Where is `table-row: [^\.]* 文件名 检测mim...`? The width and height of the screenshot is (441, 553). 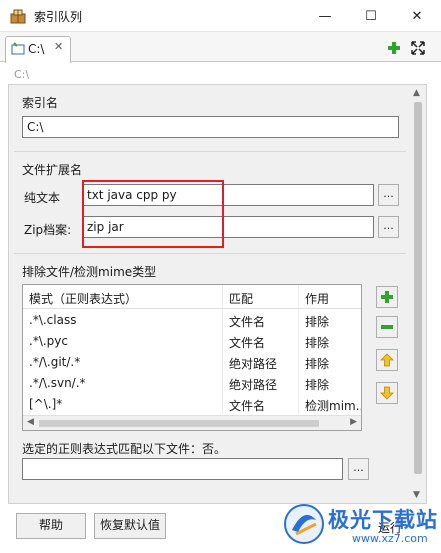 table-row: [^\.]* 文件名 检测mim... is located at coordinates (192, 403).